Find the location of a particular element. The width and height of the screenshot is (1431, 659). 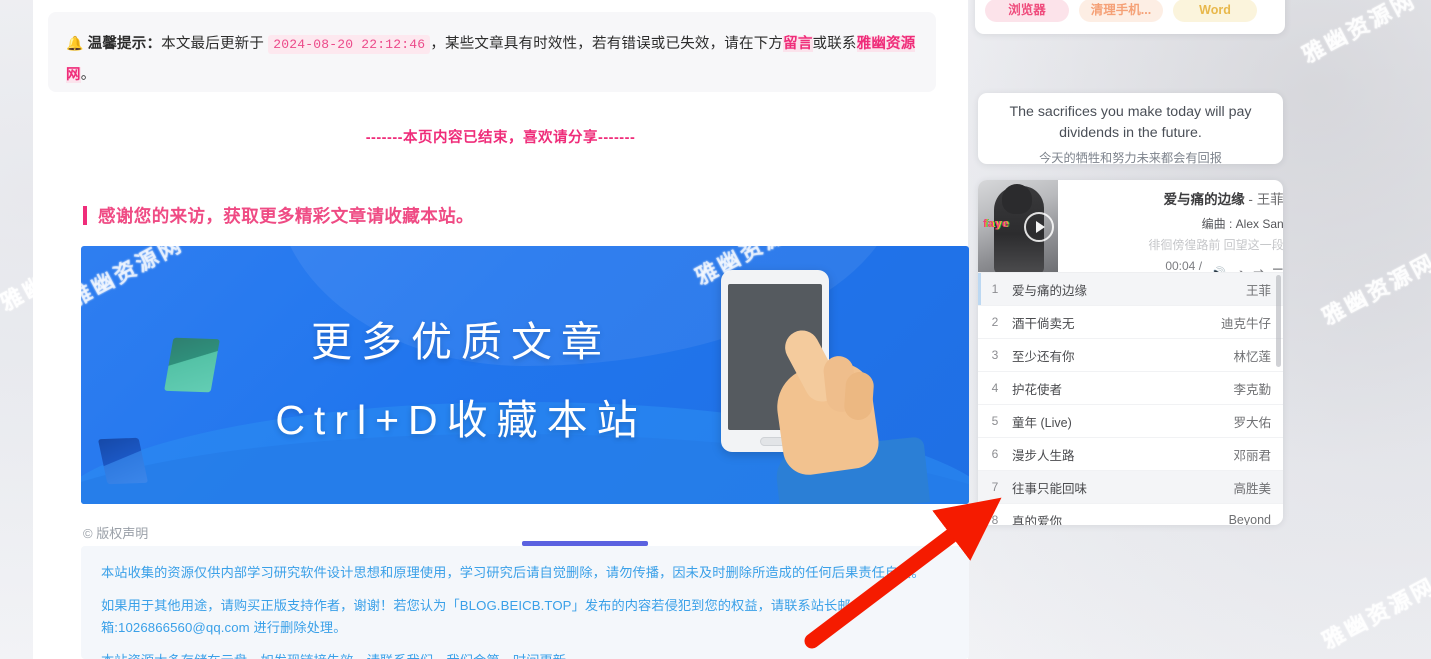

playlist-song-name: 酒干倘卖无 is located at coordinates (1043, 323).